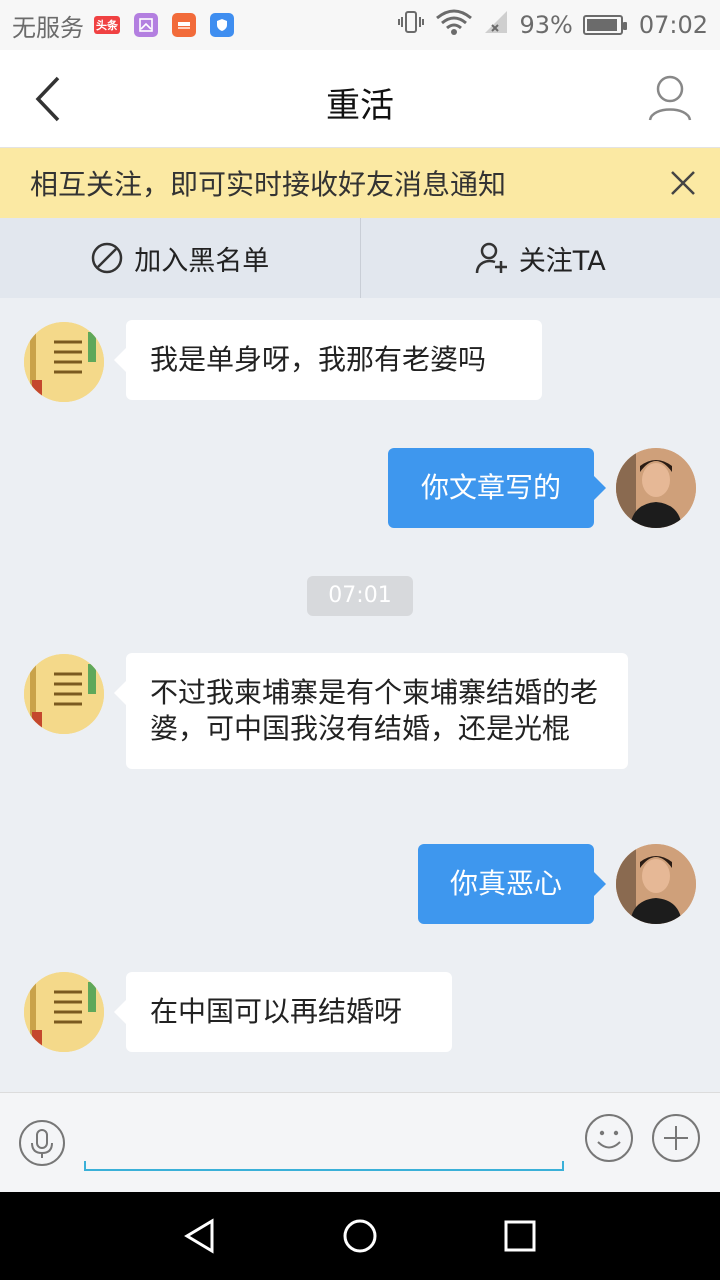  What do you see at coordinates (546, 25) in the screenshot?
I see `battery-percent: 93%` at bounding box center [546, 25].